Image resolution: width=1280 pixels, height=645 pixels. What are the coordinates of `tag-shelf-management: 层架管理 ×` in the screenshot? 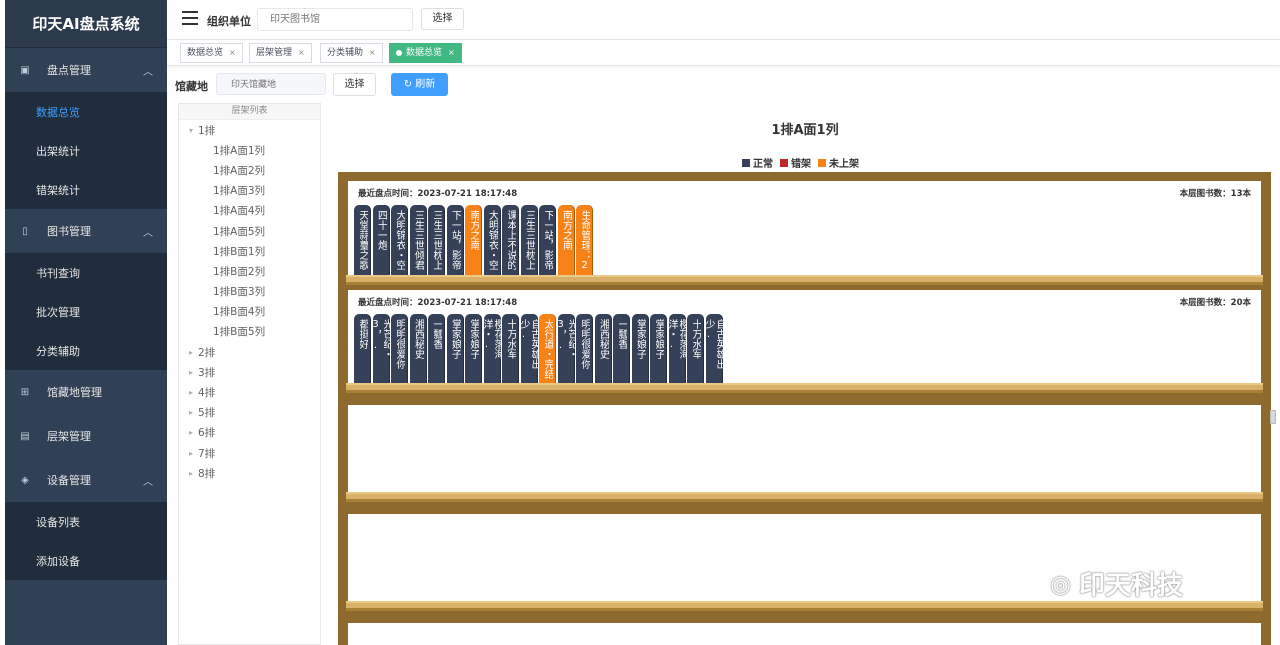 It's located at (280, 53).